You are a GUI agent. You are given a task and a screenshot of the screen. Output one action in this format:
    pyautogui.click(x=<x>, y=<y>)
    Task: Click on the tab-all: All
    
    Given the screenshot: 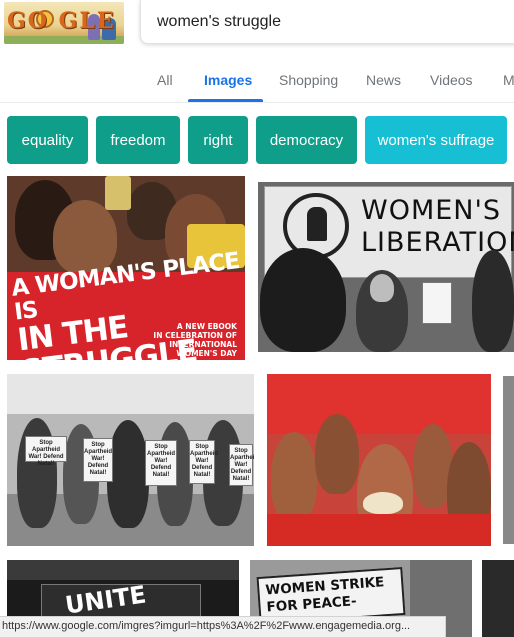 What is the action you would take?
    pyautogui.click(x=165, y=80)
    